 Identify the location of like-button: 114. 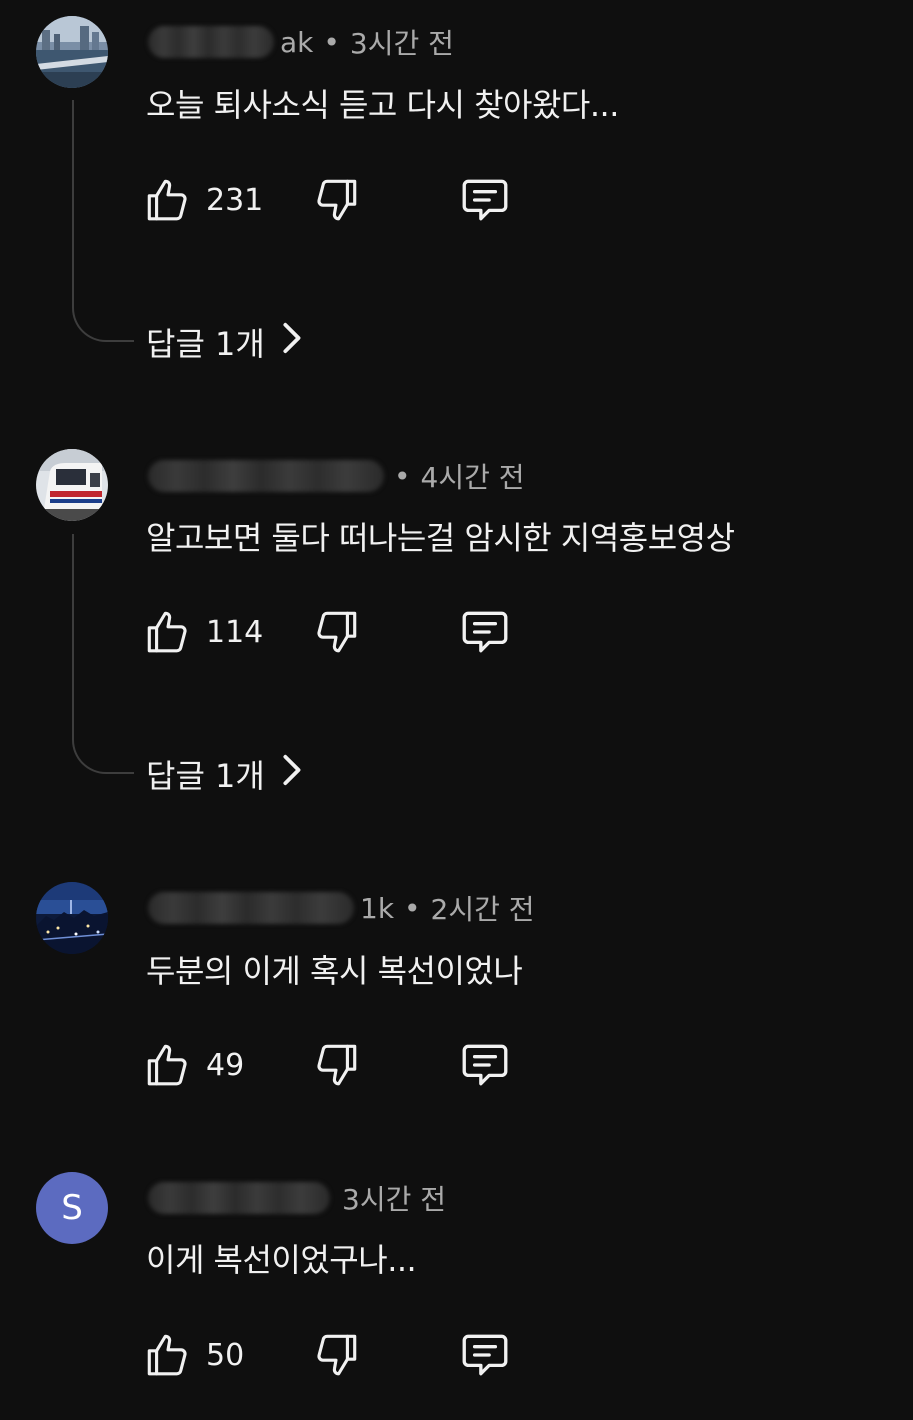
(202, 632).